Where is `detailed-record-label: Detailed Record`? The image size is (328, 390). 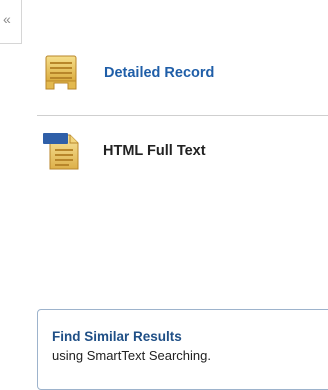 detailed-record-label: Detailed Record is located at coordinates (159, 73).